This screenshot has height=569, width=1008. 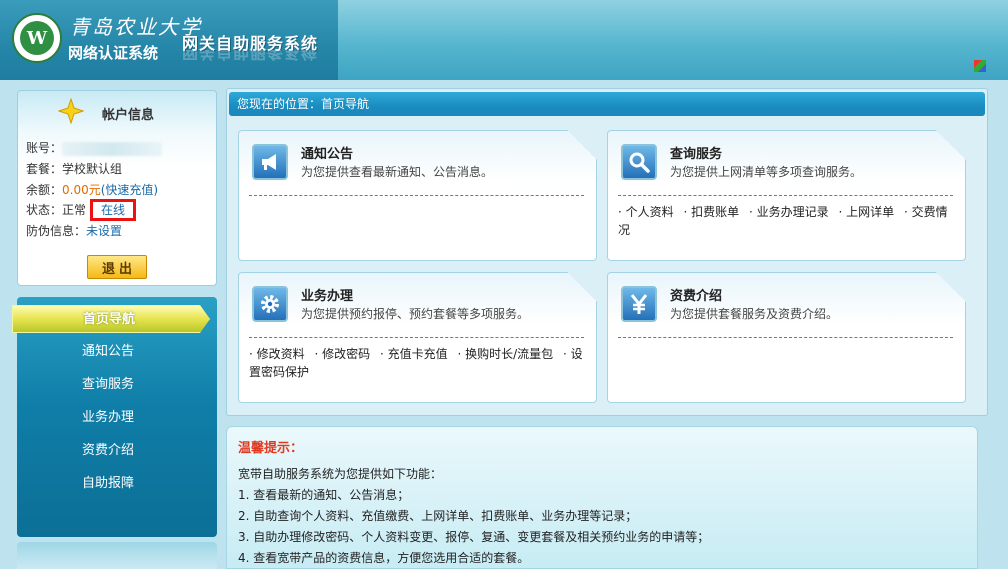 I want to click on tips-line: 2. 自助查询个人资料、充值缴费、上网详单、扣费账单、业务办理等记录；, so click(x=438, y=516).